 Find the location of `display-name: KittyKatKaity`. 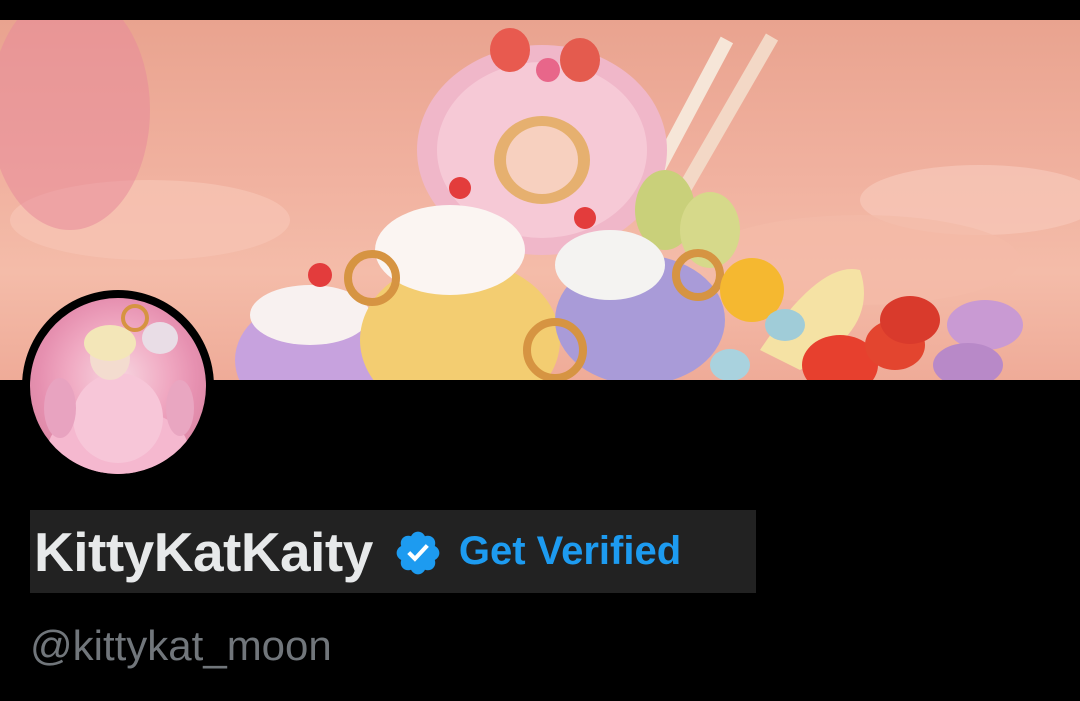

display-name: KittyKatKaity is located at coordinates (203, 551).